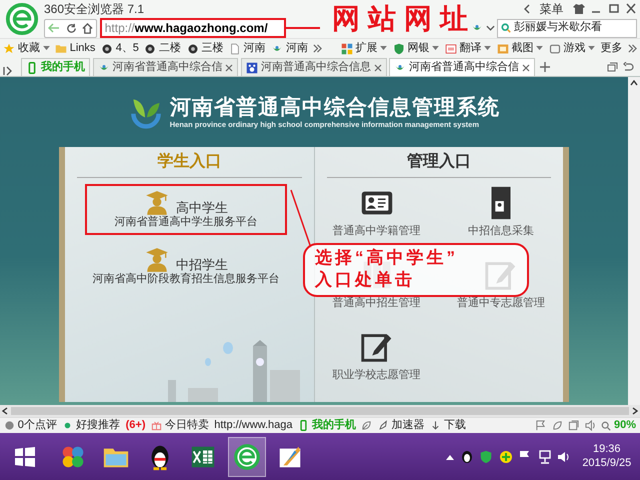  What do you see at coordinates (448, 425) in the screenshot?
I see `status-bar-item: 下载` at bounding box center [448, 425].